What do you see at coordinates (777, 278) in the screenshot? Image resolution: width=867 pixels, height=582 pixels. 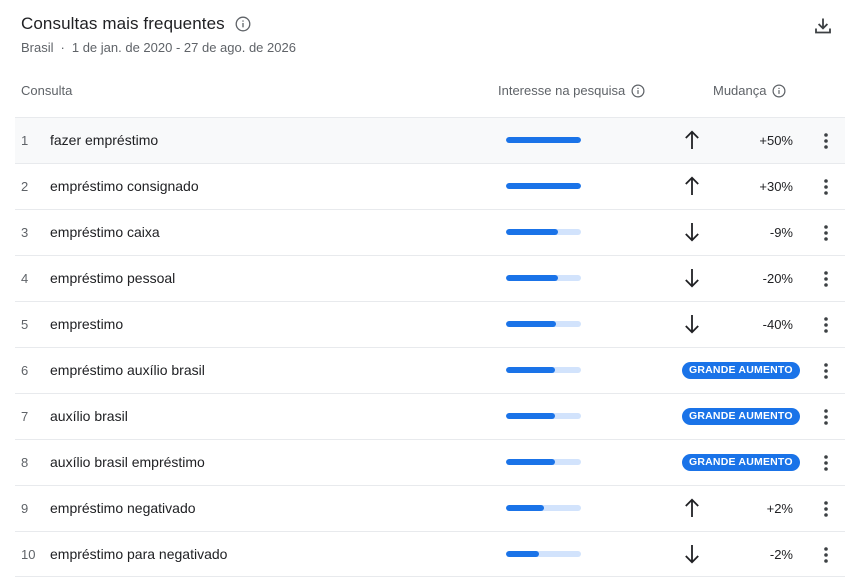 I see `change-value: -20%` at bounding box center [777, 278].